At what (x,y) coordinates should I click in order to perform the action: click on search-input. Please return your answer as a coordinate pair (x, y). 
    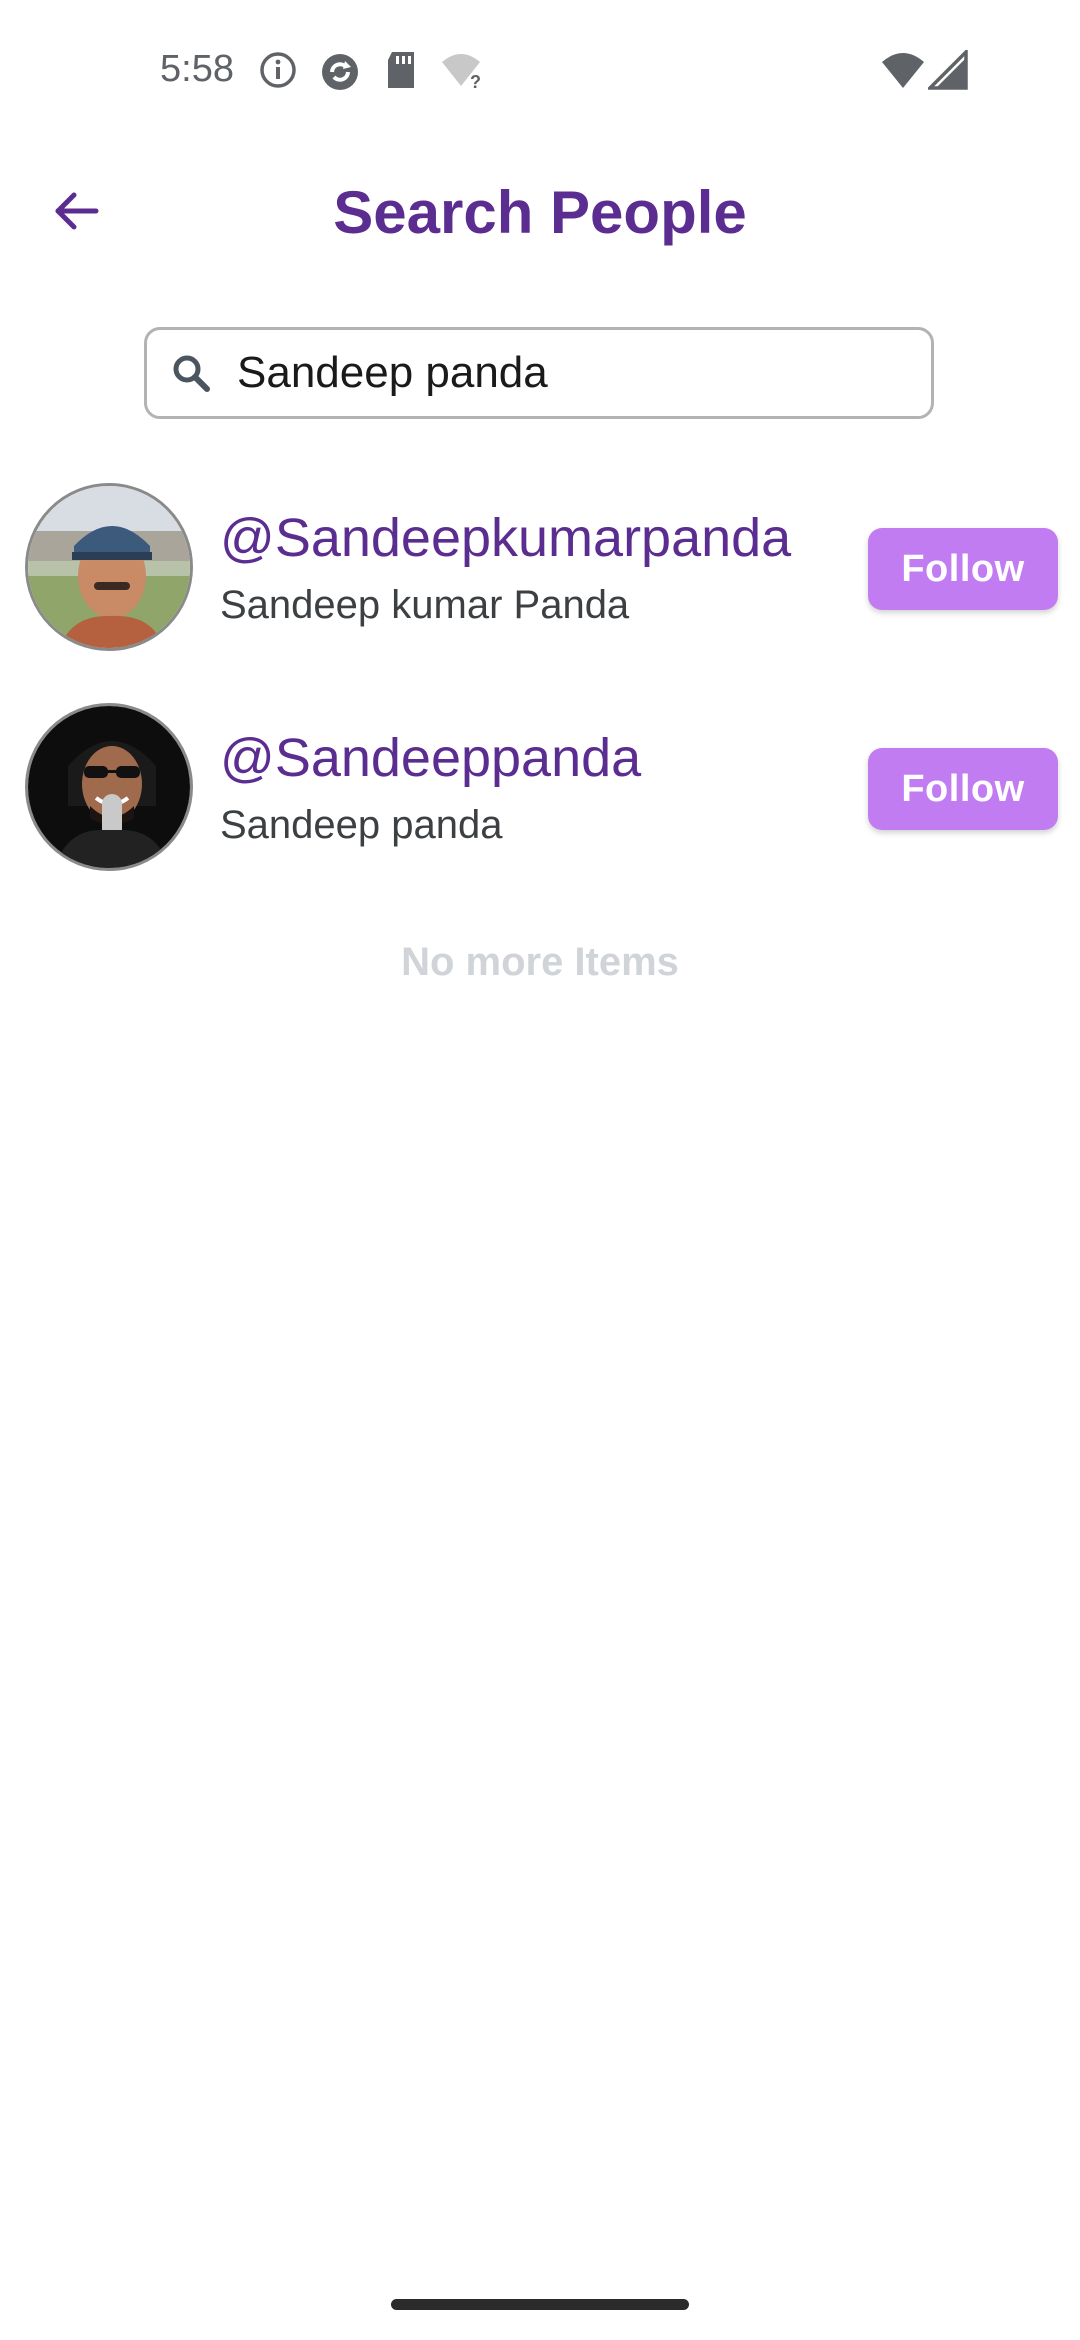
    Looking at the image, I should click on (577, 373).